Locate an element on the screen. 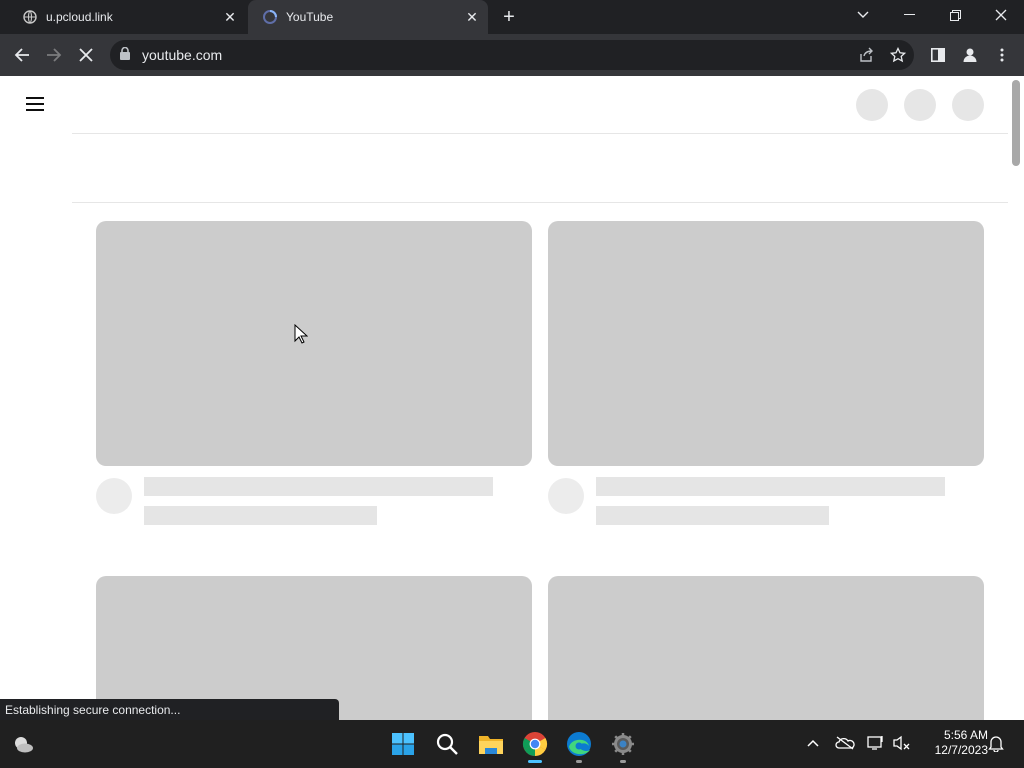 This screenshot has width=1024, height=768. forward-icon is located at coordinates (54, 55).